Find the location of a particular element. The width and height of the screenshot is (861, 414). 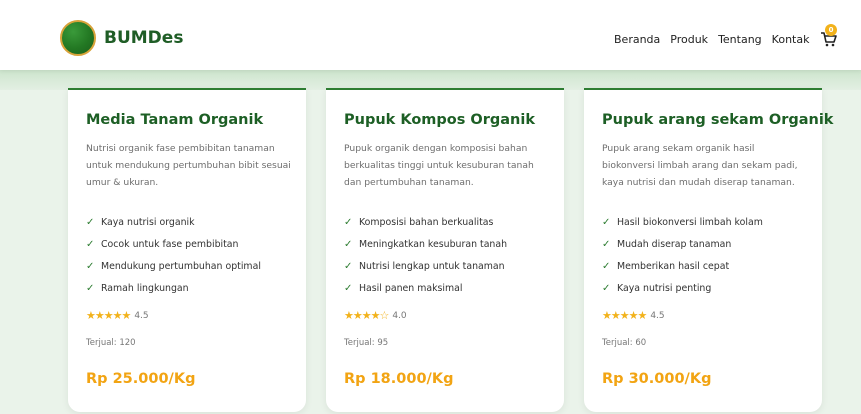

feature-item: ✓ Hasil panen maksimal is located at coordinates (425, 288).